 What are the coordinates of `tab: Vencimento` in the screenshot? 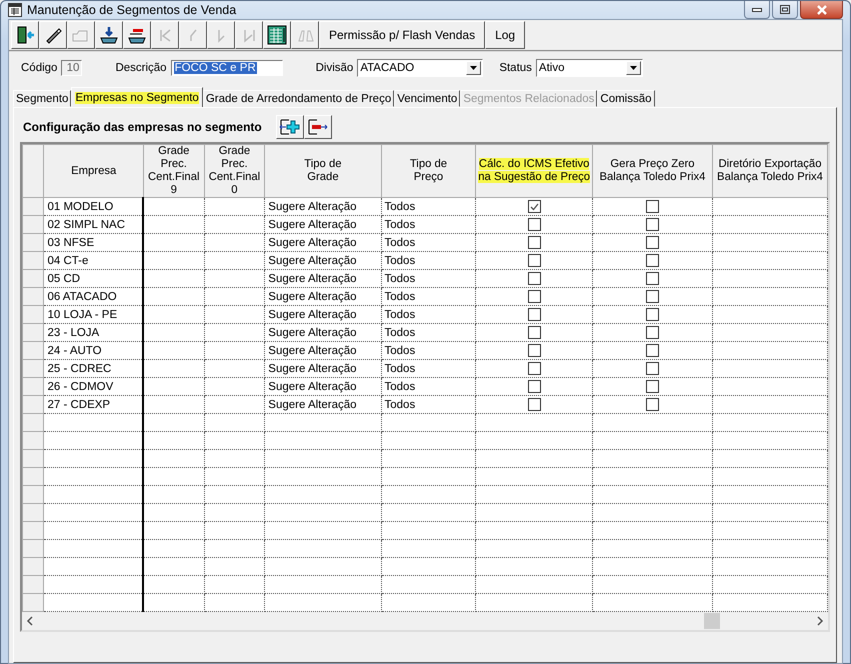 It's located at (427, 98).